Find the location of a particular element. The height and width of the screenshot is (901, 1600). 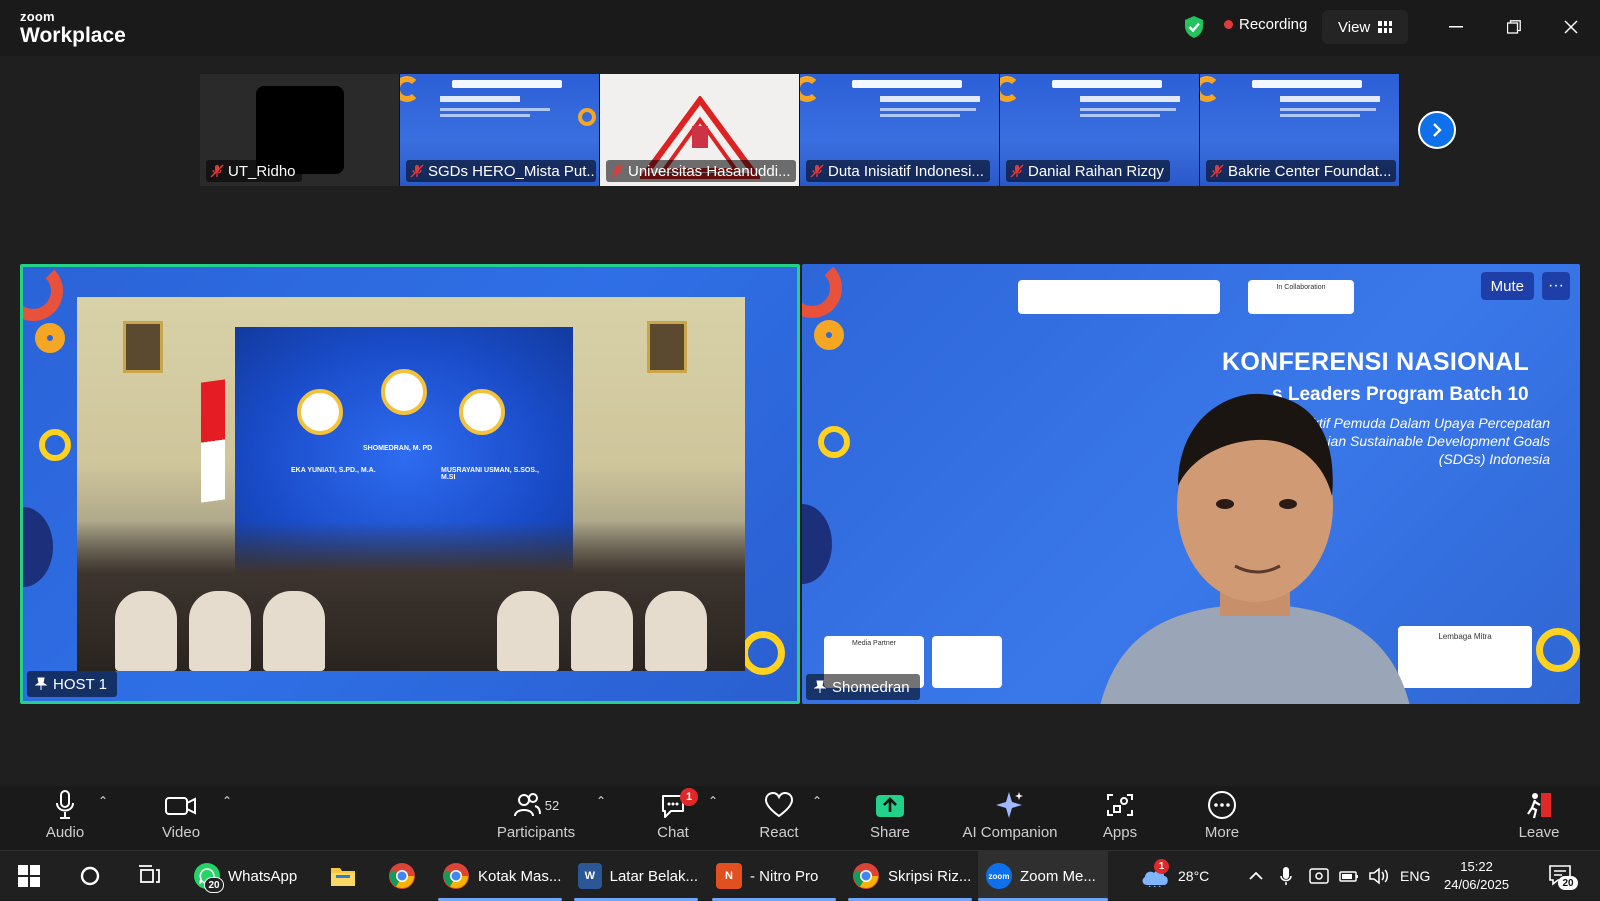

participant-name: Danial Raihan Rizqy is located at coordinates (1096, 171).